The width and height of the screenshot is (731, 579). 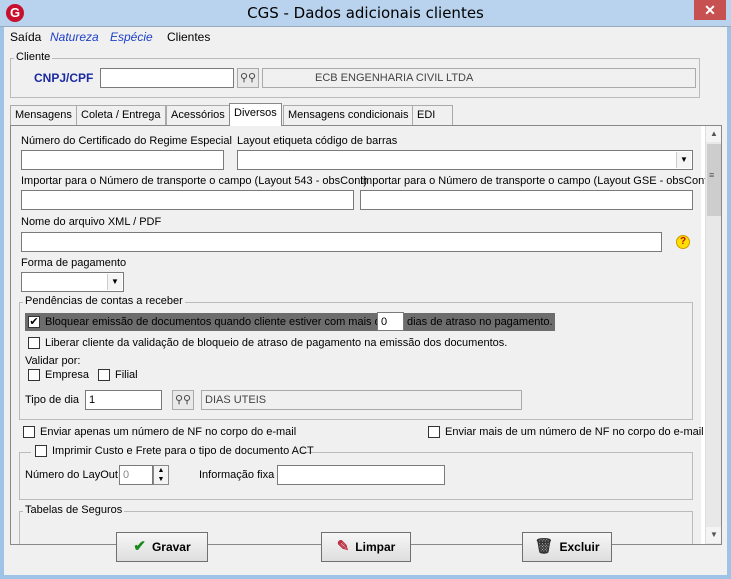 What do you see at coordinates (43, 115) in the screenshot?
I see `tab-mensagens: Mensagens` at bounding box center [43, 115].